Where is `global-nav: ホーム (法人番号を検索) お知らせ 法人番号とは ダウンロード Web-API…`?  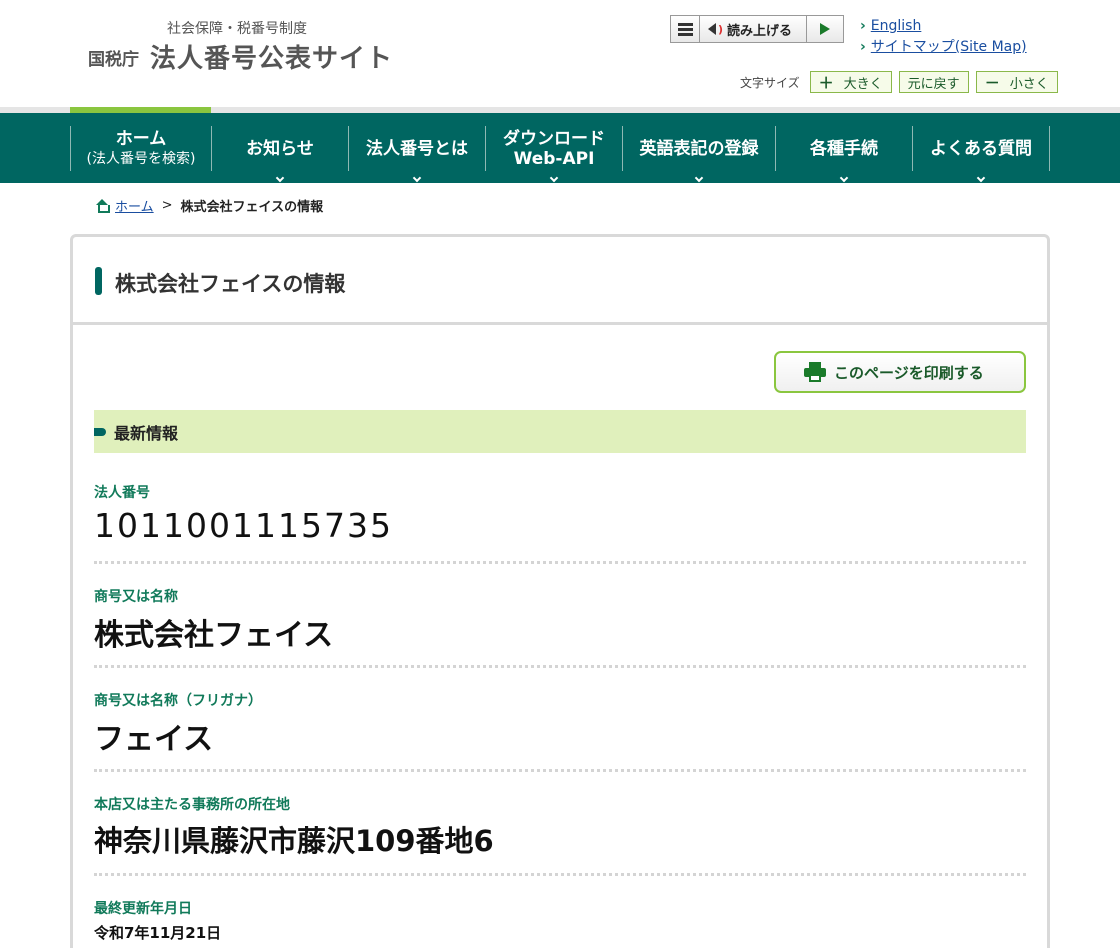 global-nav: ホーム (法人番号を検索) お知らせ 法人番号とは ダウンロード Web-API… is located at coordinates (560, 148).